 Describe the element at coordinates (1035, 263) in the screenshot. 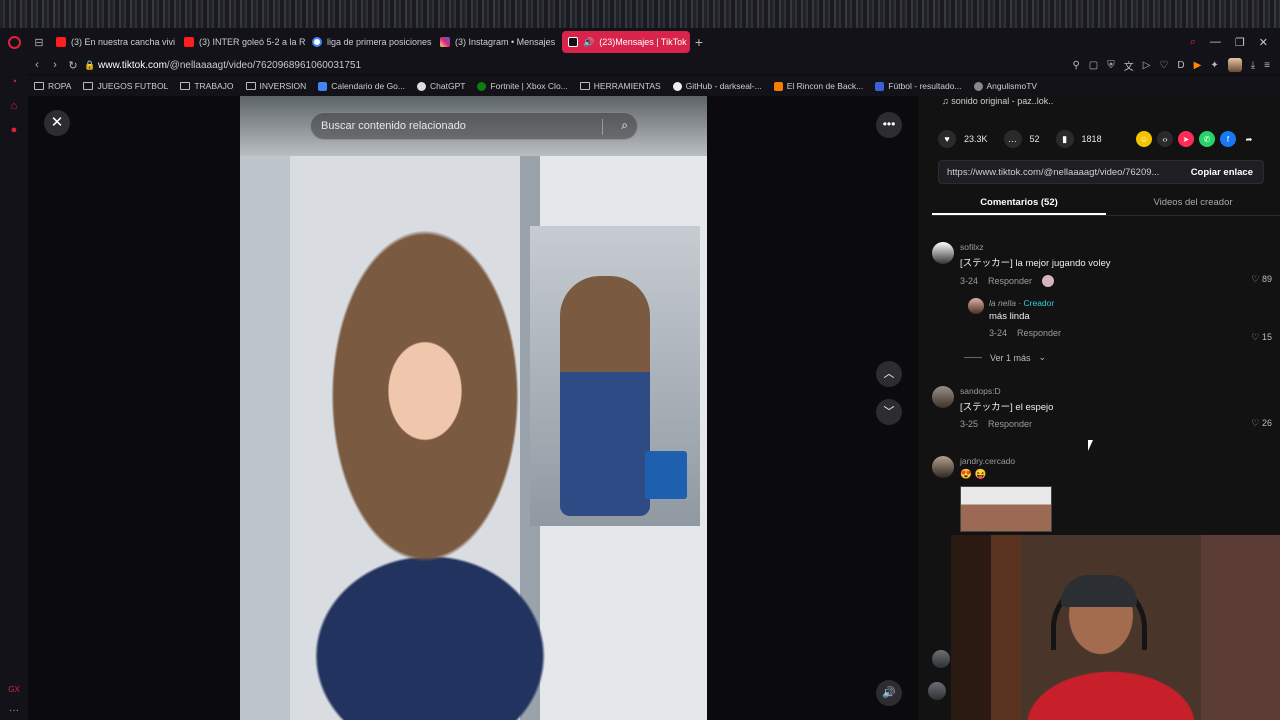

I see `comment-text: [ステッカー] la mejor jugando voley` at that location.